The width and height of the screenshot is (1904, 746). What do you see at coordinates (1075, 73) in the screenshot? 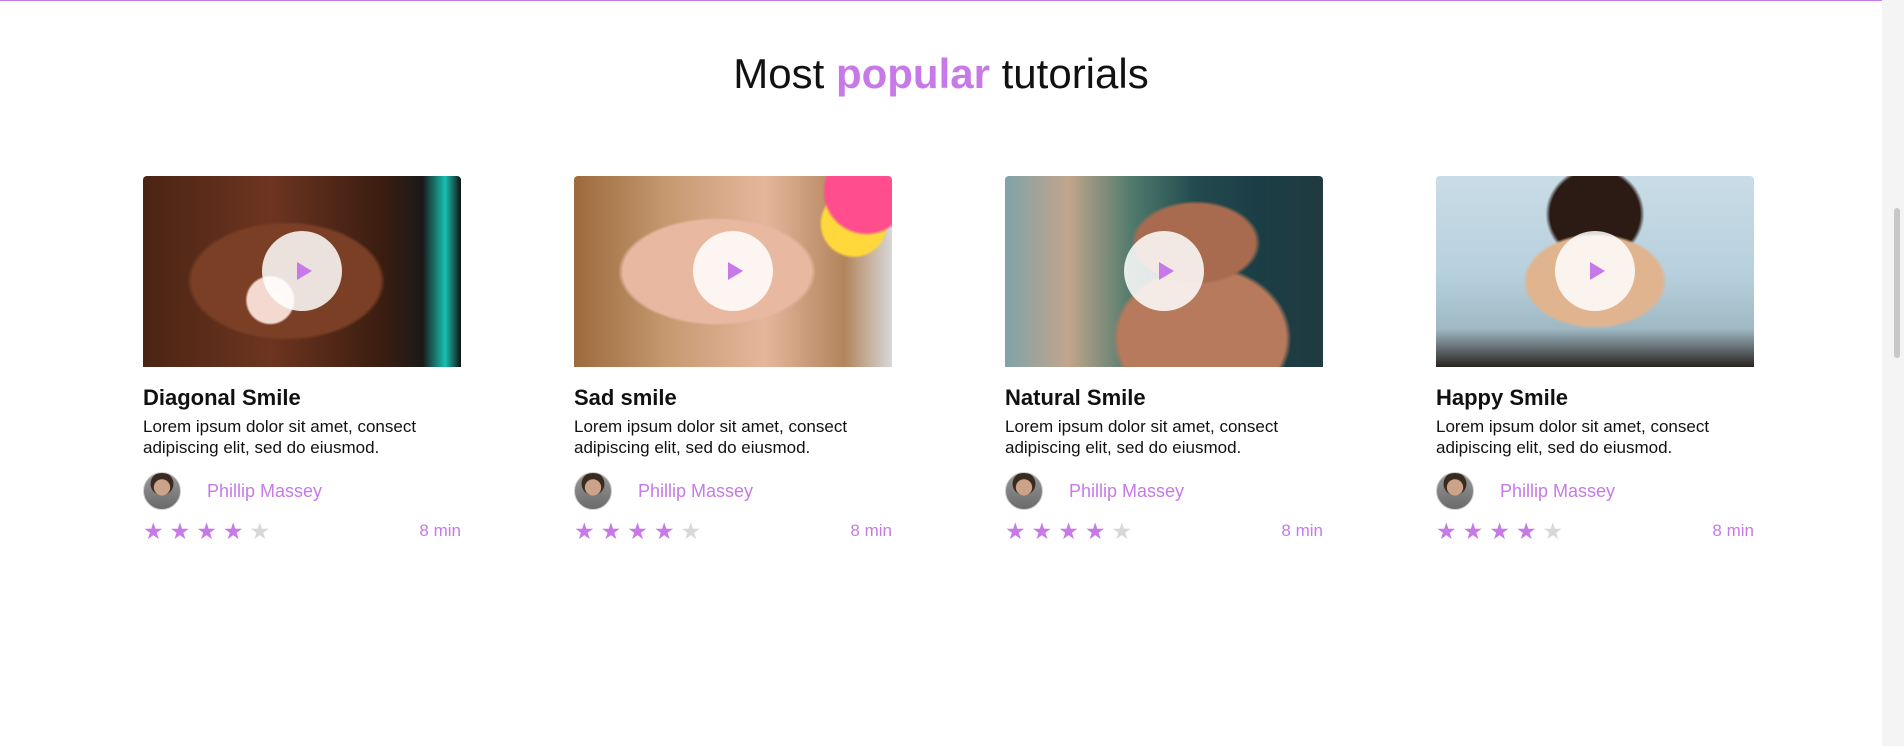
I see `title-suffix: tutorials` at bounding box center [1075, 73].